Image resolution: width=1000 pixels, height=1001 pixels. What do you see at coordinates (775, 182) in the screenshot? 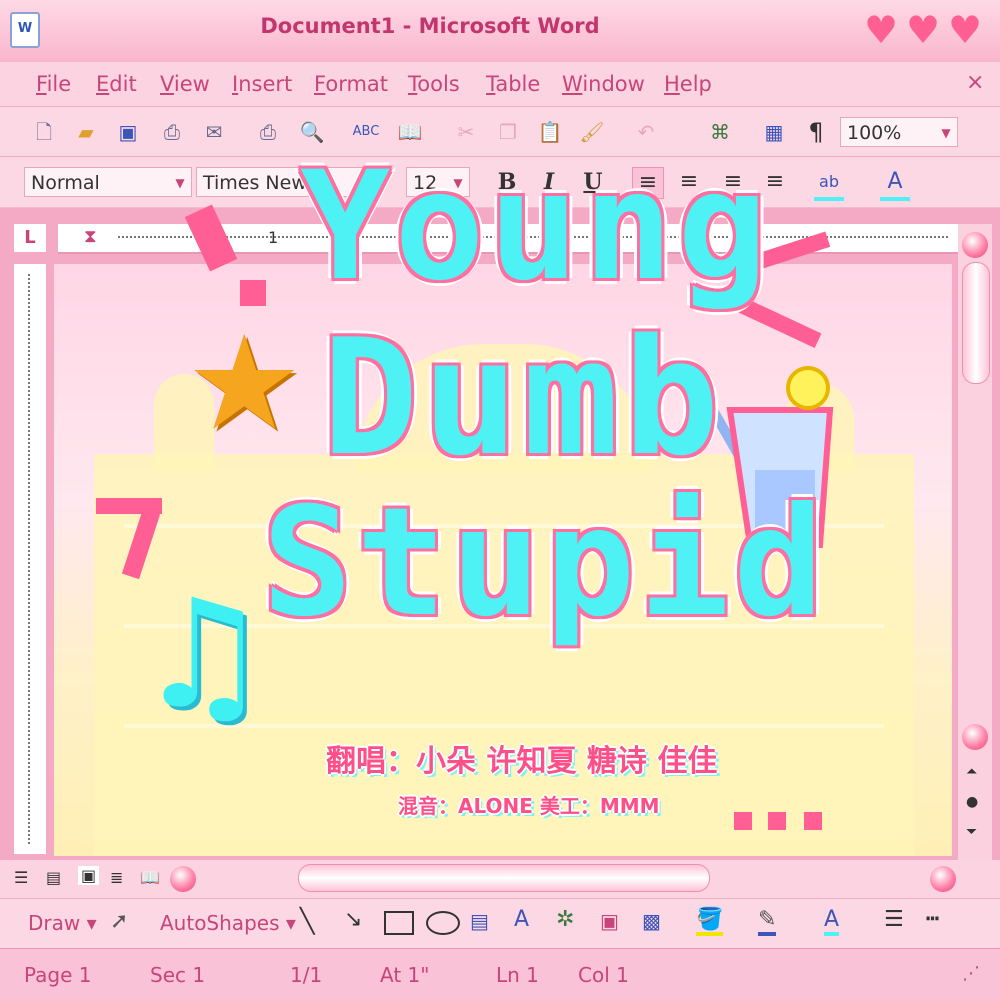
I see `justify-icon: ≡` at bounding box center [775, 182].